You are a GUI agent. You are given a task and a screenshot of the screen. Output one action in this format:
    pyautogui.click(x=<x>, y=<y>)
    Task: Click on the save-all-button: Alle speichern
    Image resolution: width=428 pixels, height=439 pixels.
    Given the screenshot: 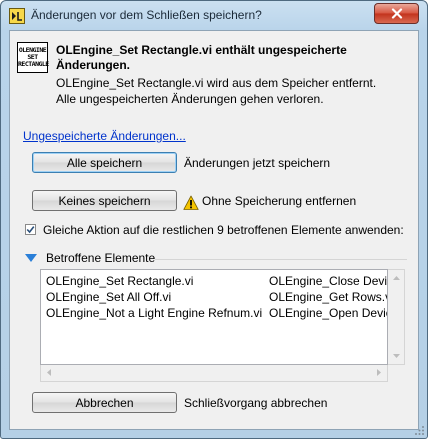 What is the action you would take?
    pyautogui.click(x=104, y=162)
    